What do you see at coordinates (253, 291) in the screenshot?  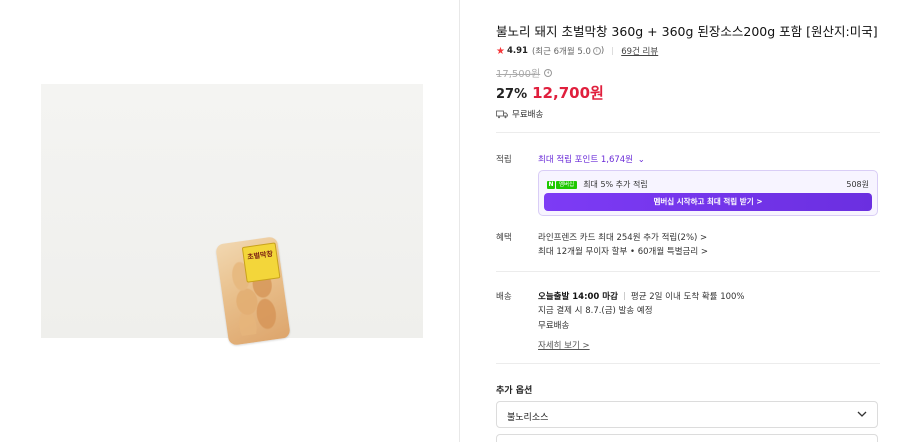 I see `product-package: 초벌막창` at bounding box center [253, 291].